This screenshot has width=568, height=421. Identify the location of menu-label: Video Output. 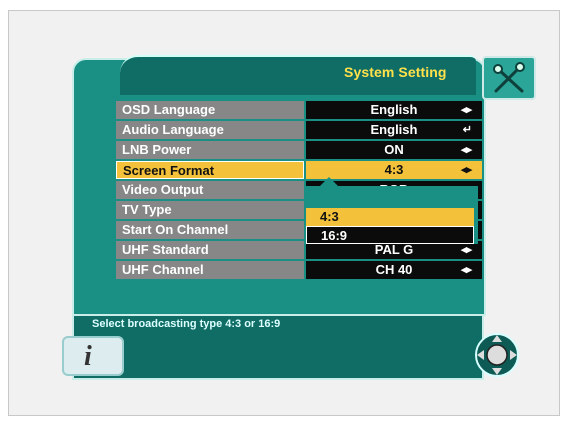
(210, 190).